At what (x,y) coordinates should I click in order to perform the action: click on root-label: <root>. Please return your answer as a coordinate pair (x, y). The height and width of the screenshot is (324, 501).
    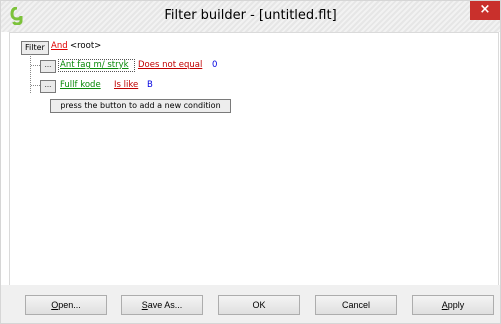
    Looking at the image, I should click on (86, 46).